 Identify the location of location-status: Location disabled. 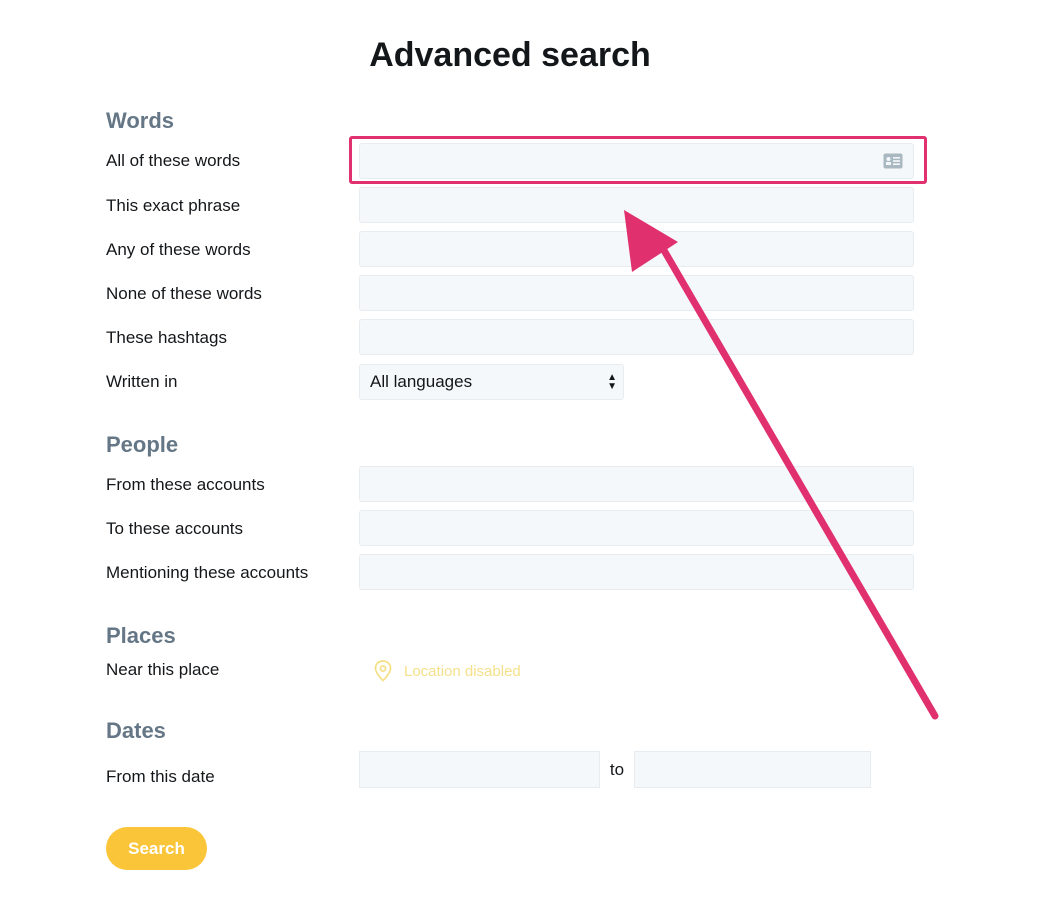
(447, 671).